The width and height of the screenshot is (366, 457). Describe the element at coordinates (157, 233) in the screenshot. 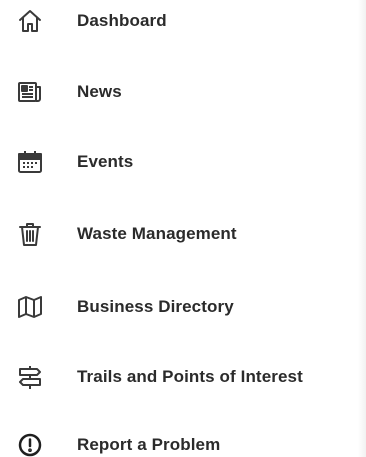

I see `nav-label-waste-management: Waste Management` at that location.